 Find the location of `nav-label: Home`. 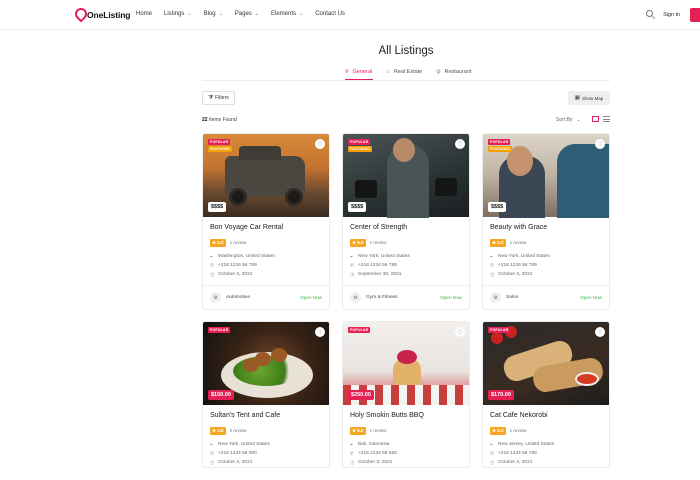

nav-label: Home is located at coordinates (144, 14).